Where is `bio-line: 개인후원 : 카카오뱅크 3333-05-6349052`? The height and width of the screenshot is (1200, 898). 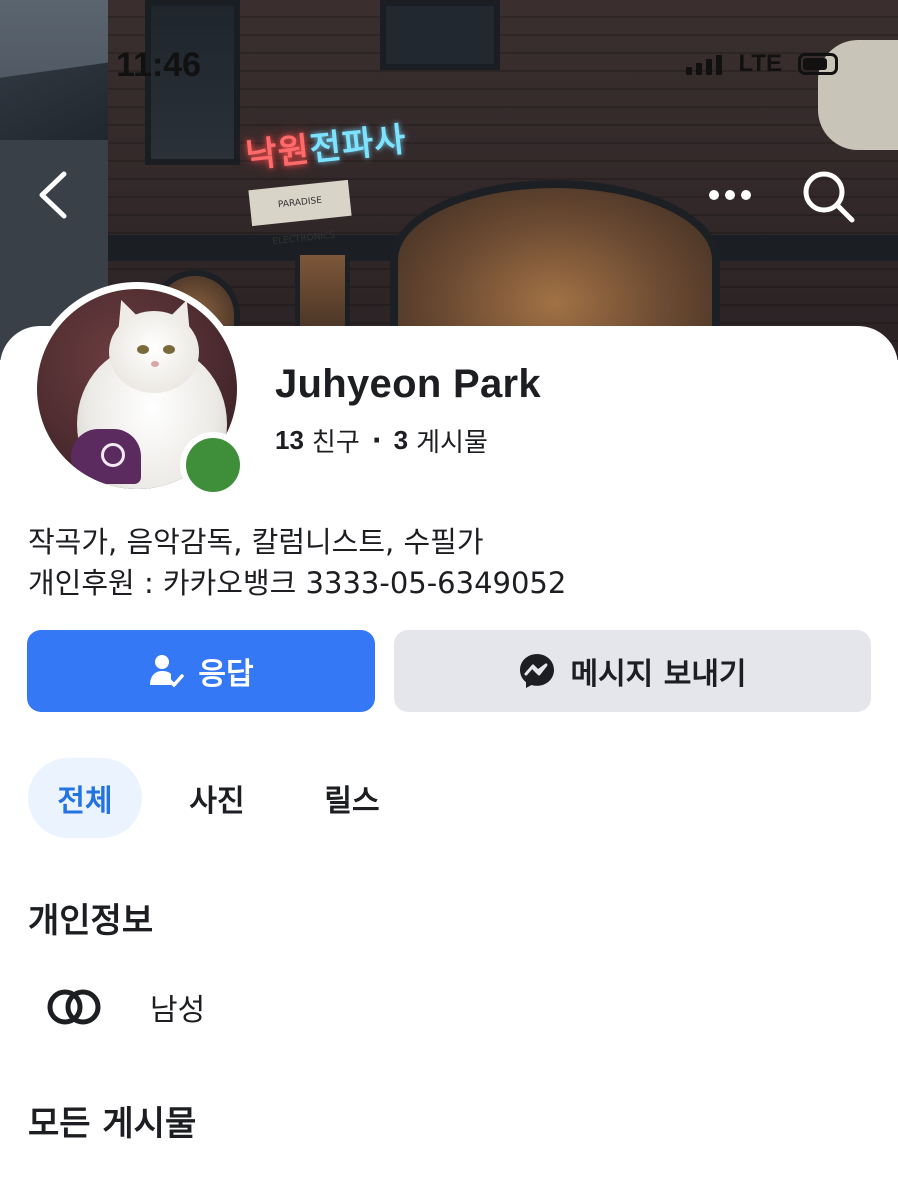 bio-line: 개인후원 : 카카오뱅크 3333-05-6349052 is located at coordinates (297, 583).